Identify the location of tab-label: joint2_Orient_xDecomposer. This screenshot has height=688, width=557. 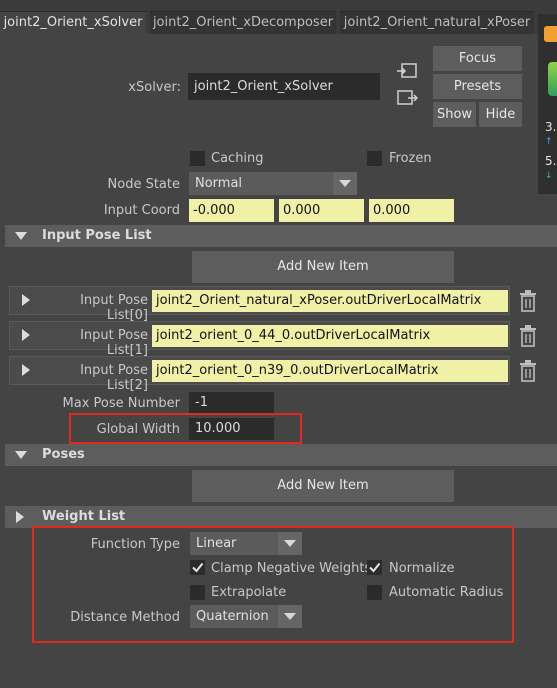
(243, 22).